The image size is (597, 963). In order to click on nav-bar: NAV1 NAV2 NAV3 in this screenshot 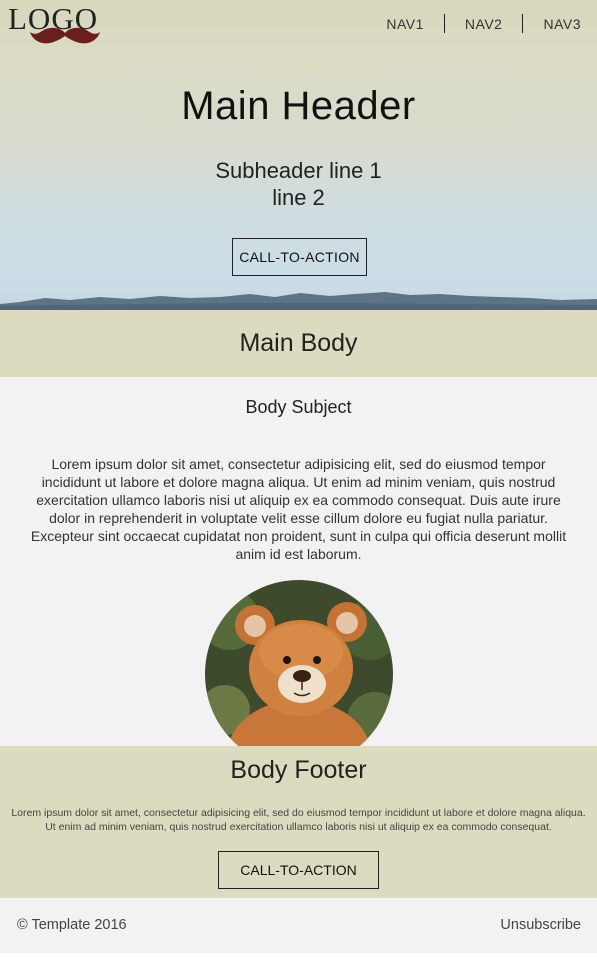, I will do `click(473, 23)`.